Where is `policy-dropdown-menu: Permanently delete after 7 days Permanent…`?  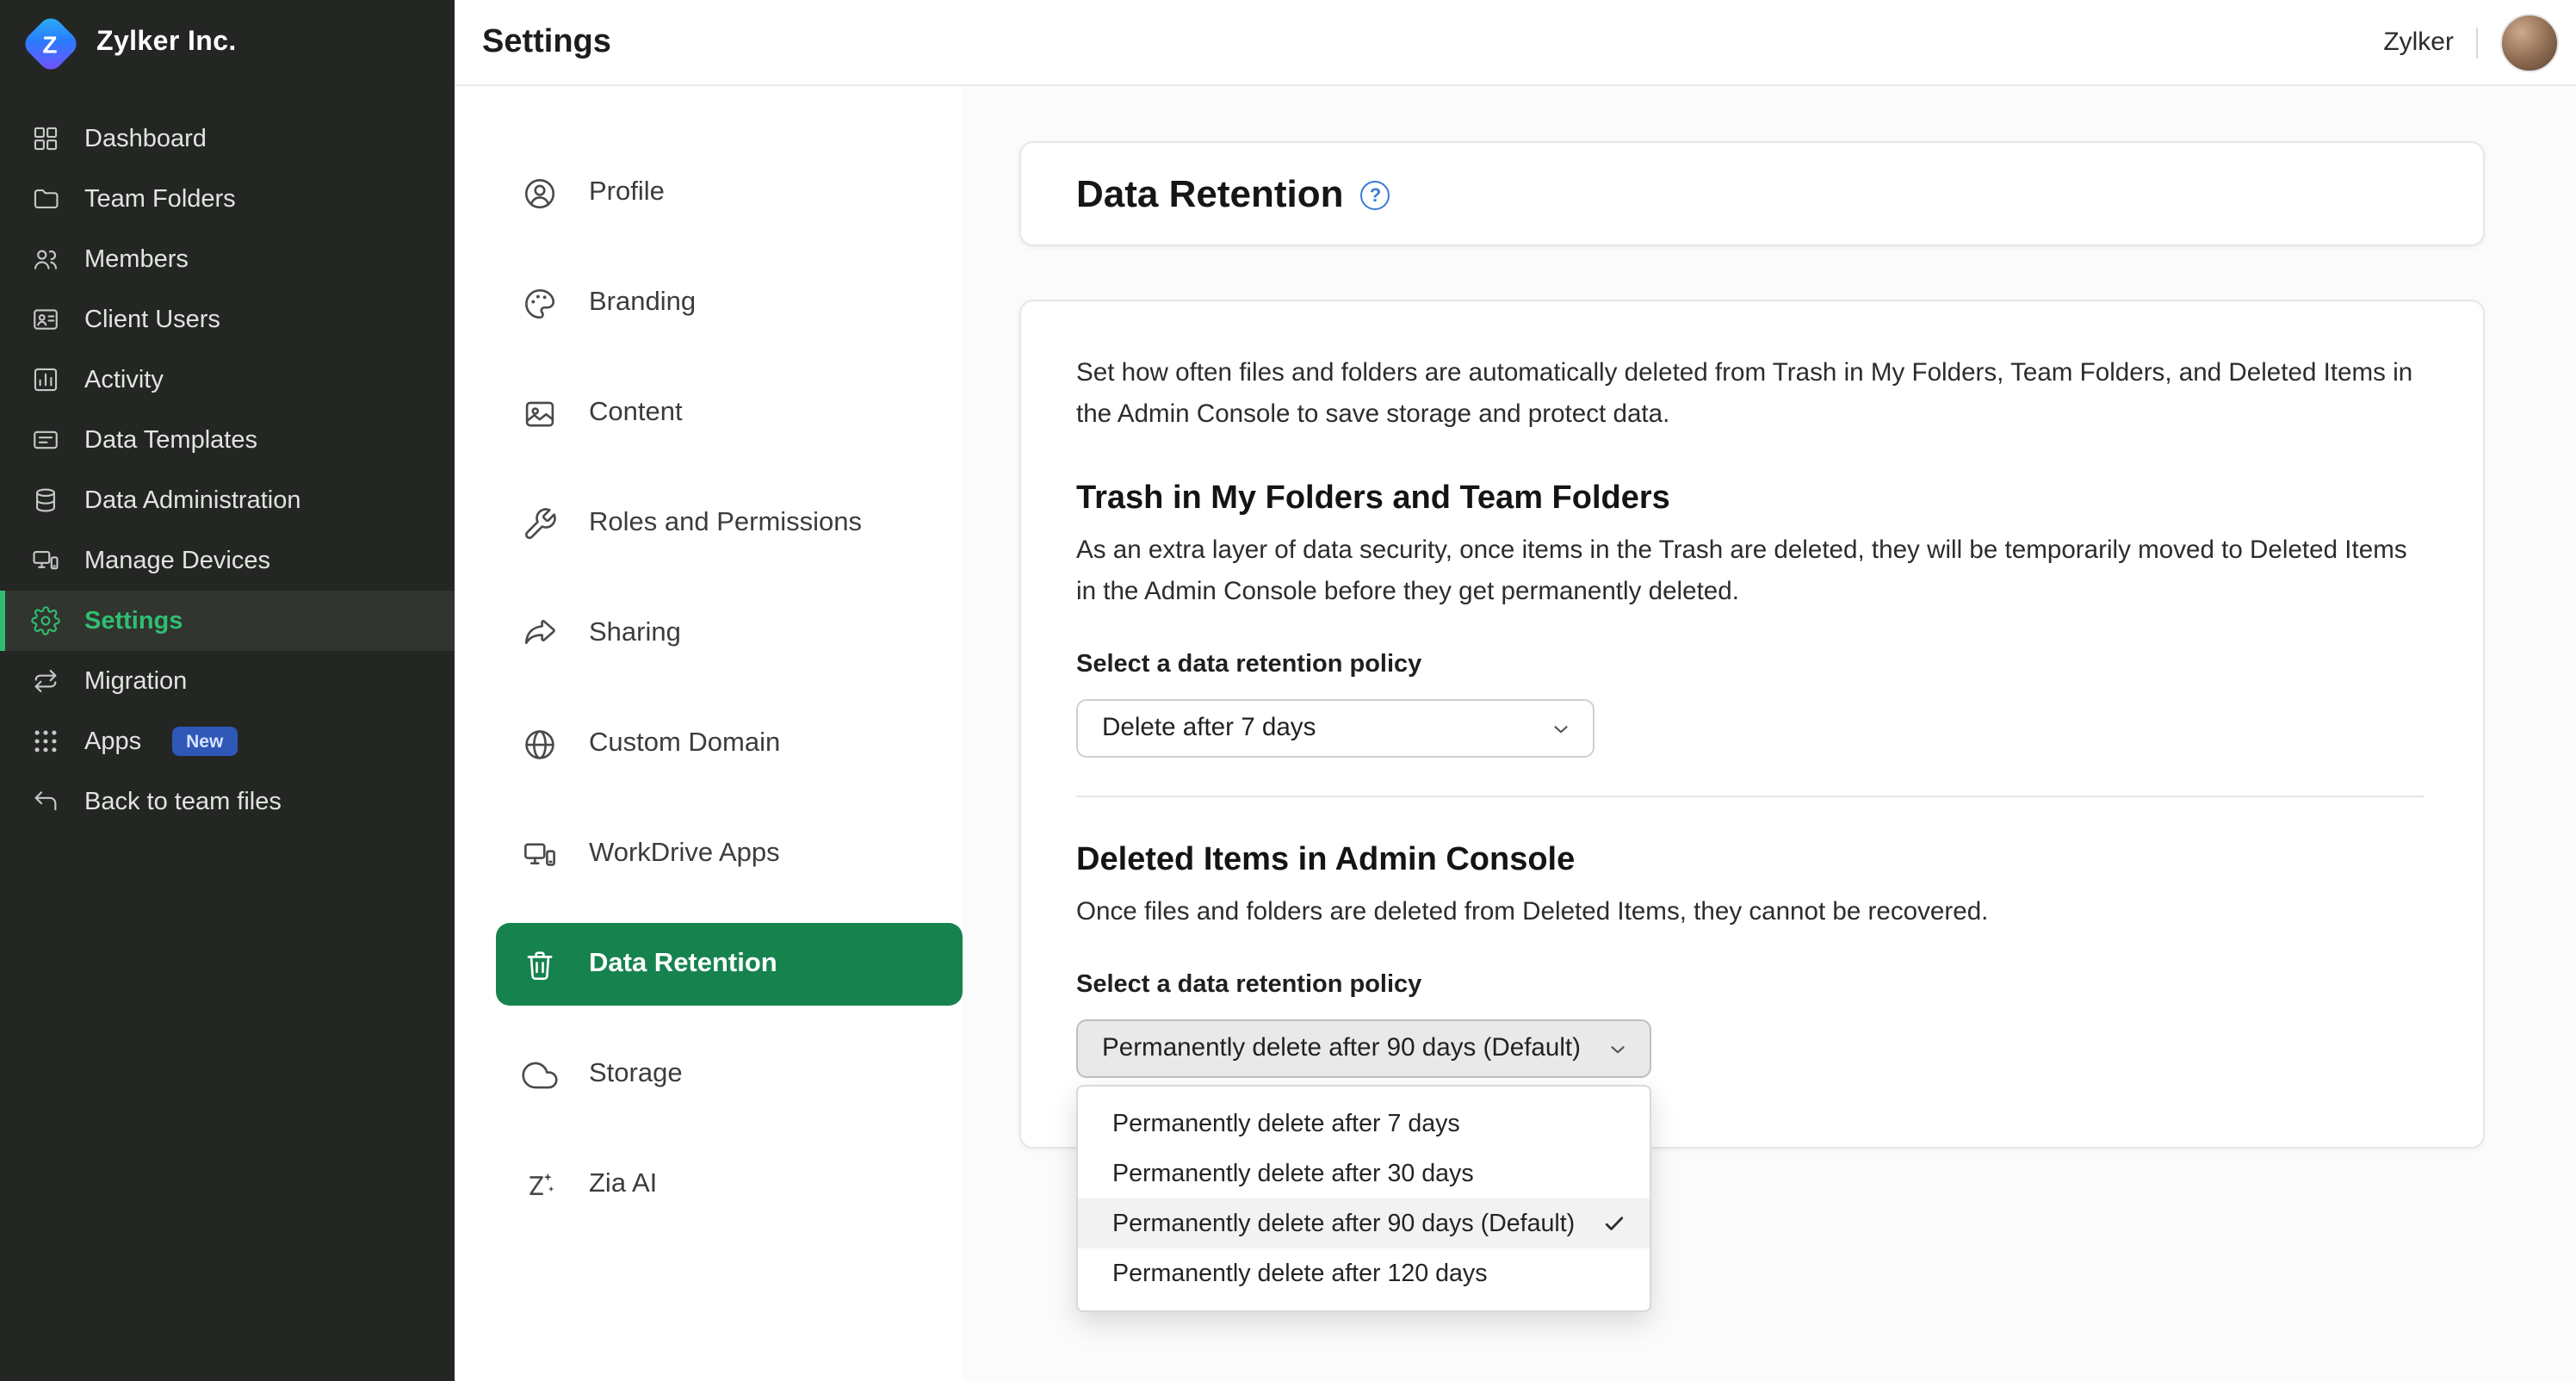 policy-dropdown-menu: Permanently delete after 7 days Permanent… is located at coordinates (1363, 1198).